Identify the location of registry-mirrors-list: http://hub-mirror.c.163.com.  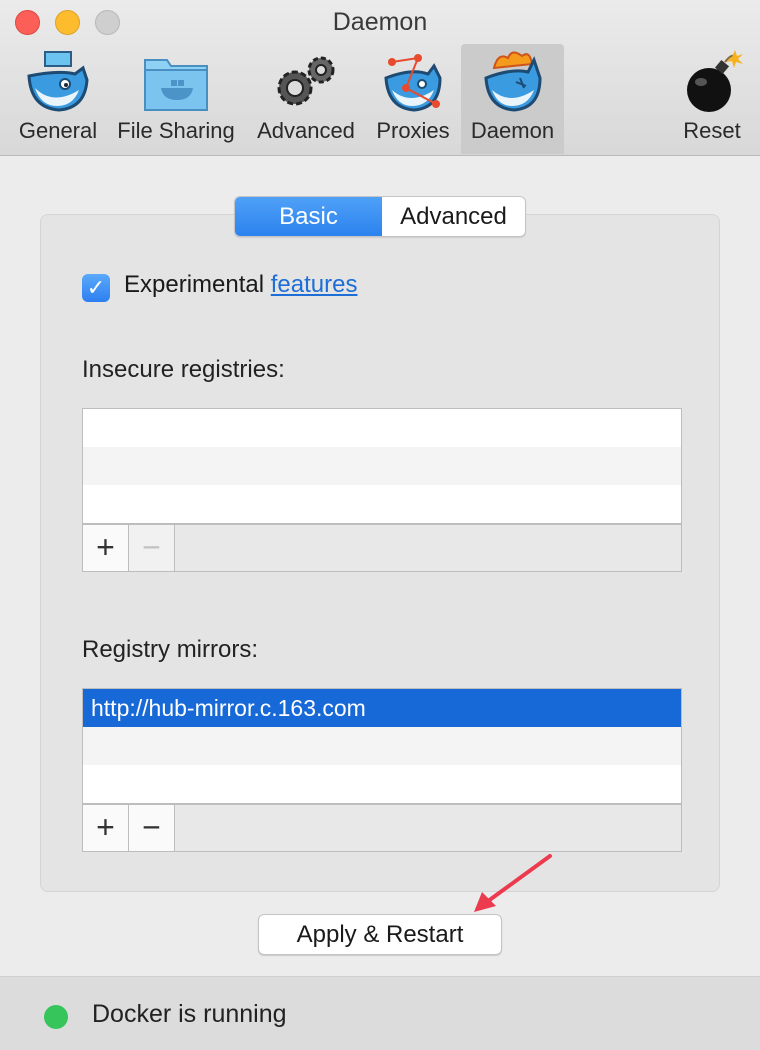
(382, 746).